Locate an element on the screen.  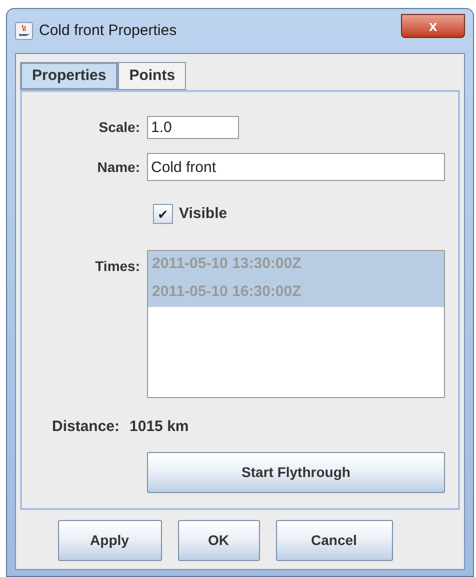
close-button: x is located at coordinates (433, 26).